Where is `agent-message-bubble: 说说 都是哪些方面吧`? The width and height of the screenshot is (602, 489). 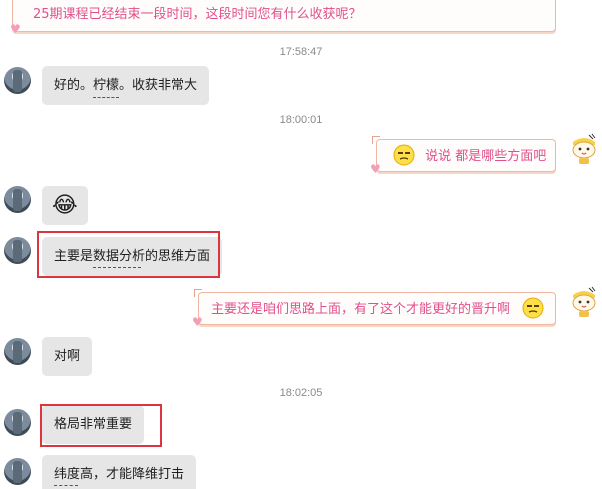 agent-message-bubble: 说说 都是哪些方面吧 is located at coordinates (466, 155).